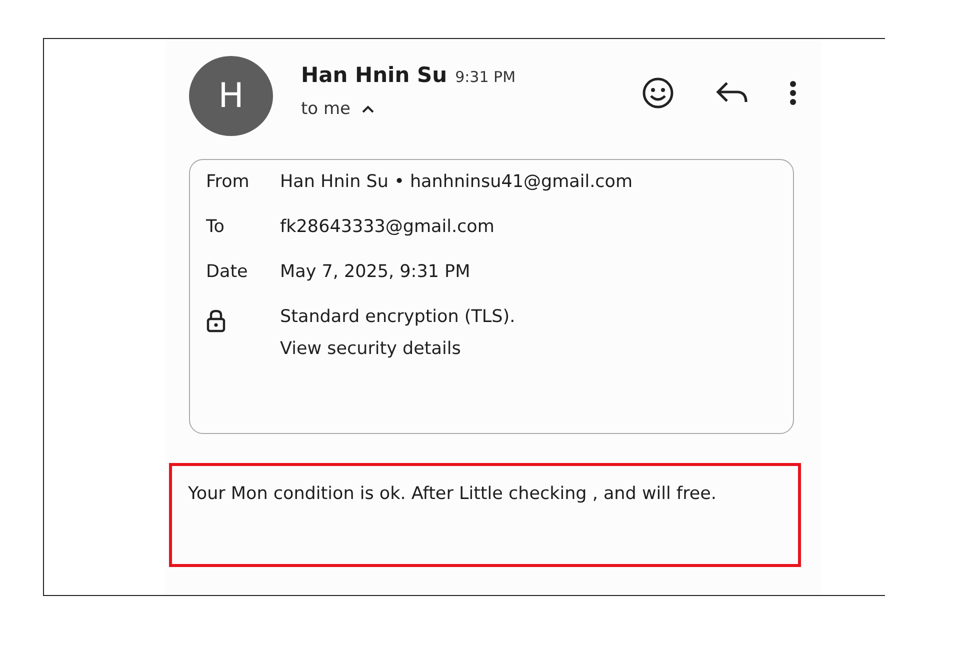  Describe the element at coordinates (367, 109) in the screenshot. I see `caret-icon` at that location.